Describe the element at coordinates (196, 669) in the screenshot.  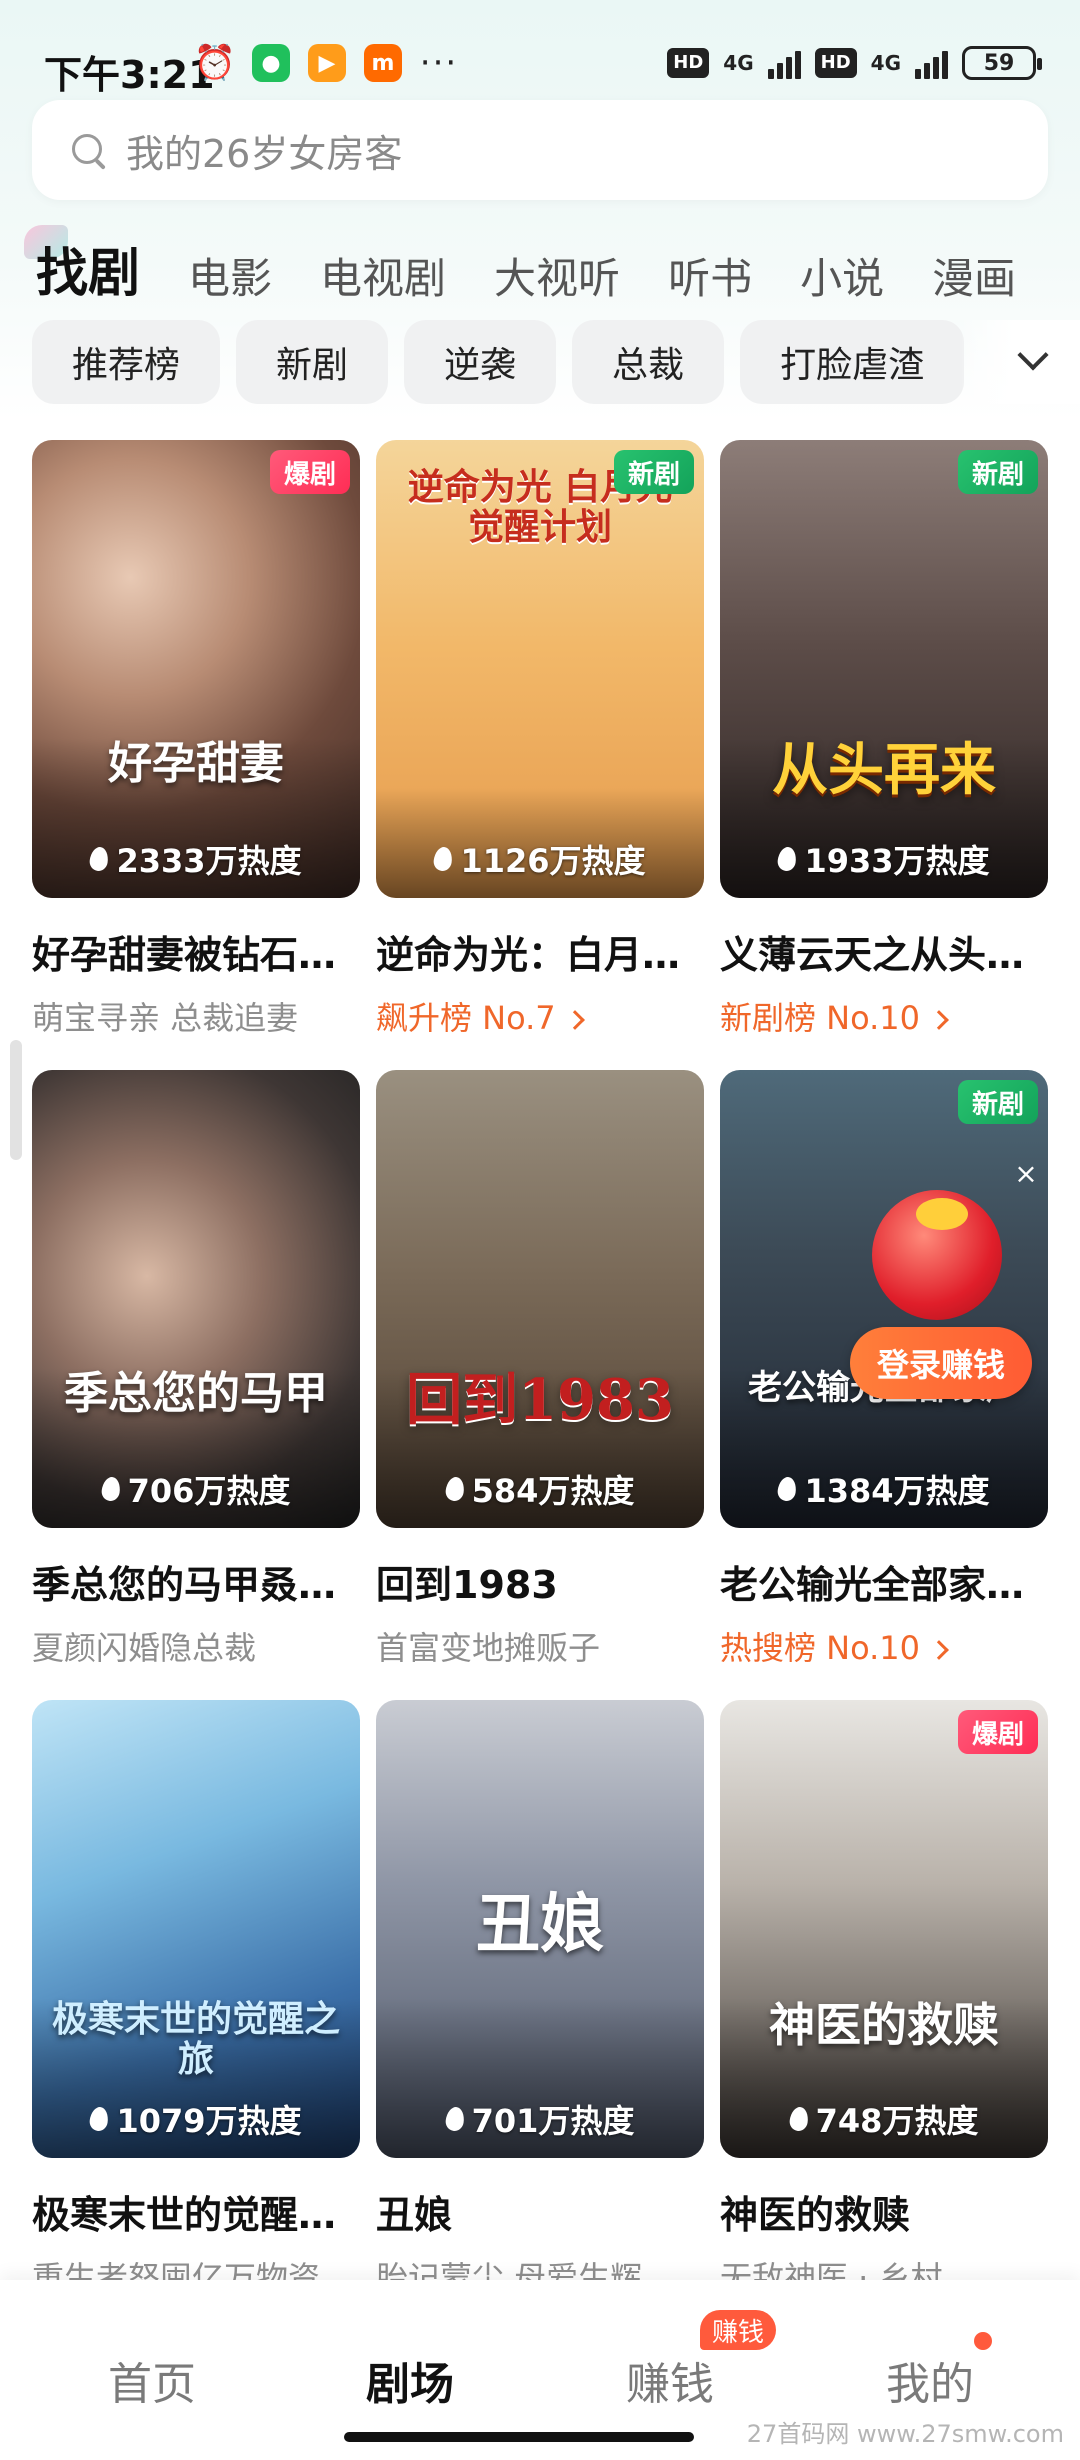
I see `poster: 好孕甜妻 爆剧 2333万热度` at that location.